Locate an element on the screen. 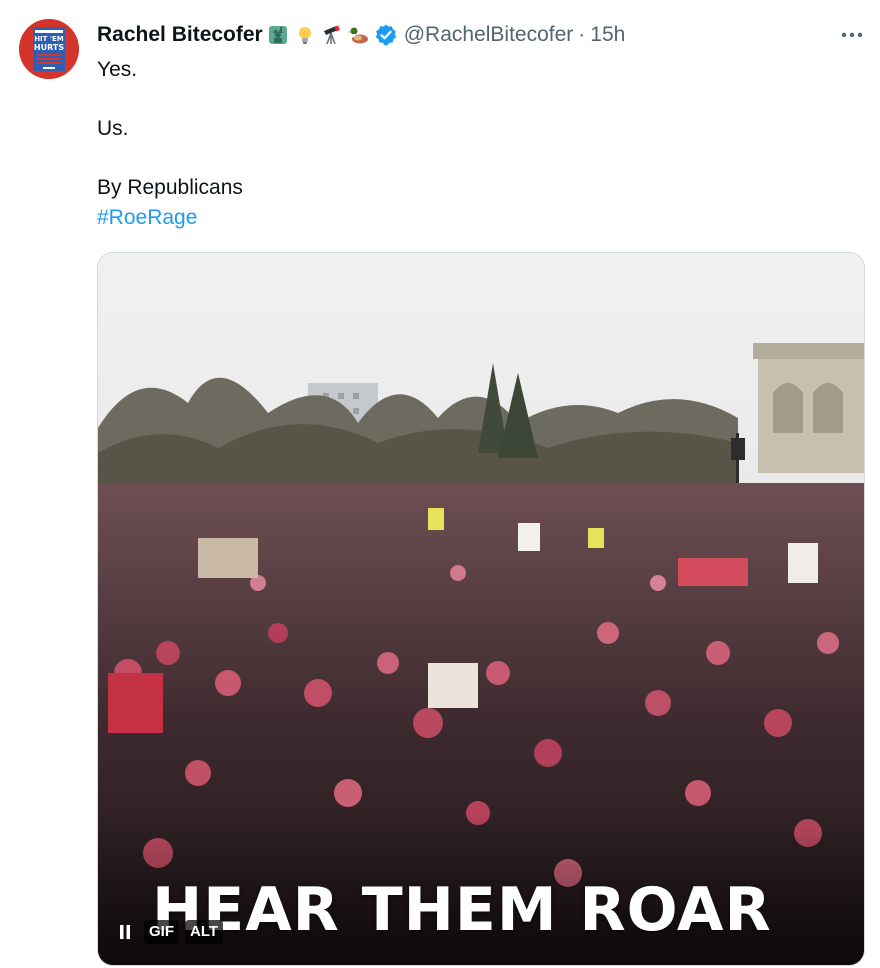 This screenshot has width=880, height=968. gif-caption: HEAR THEM ROAR is located at coordinates (462, 910).